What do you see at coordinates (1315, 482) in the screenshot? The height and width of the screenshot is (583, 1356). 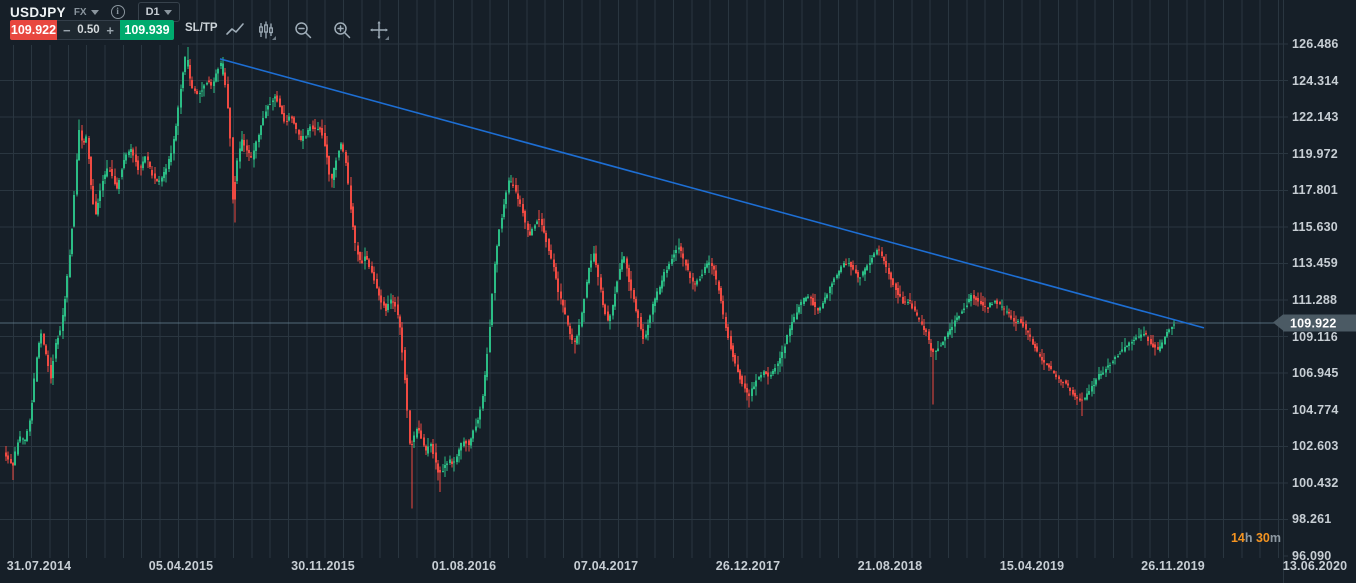 I see `price-axis-label: 100.432` at bounding box center [1315, 482].